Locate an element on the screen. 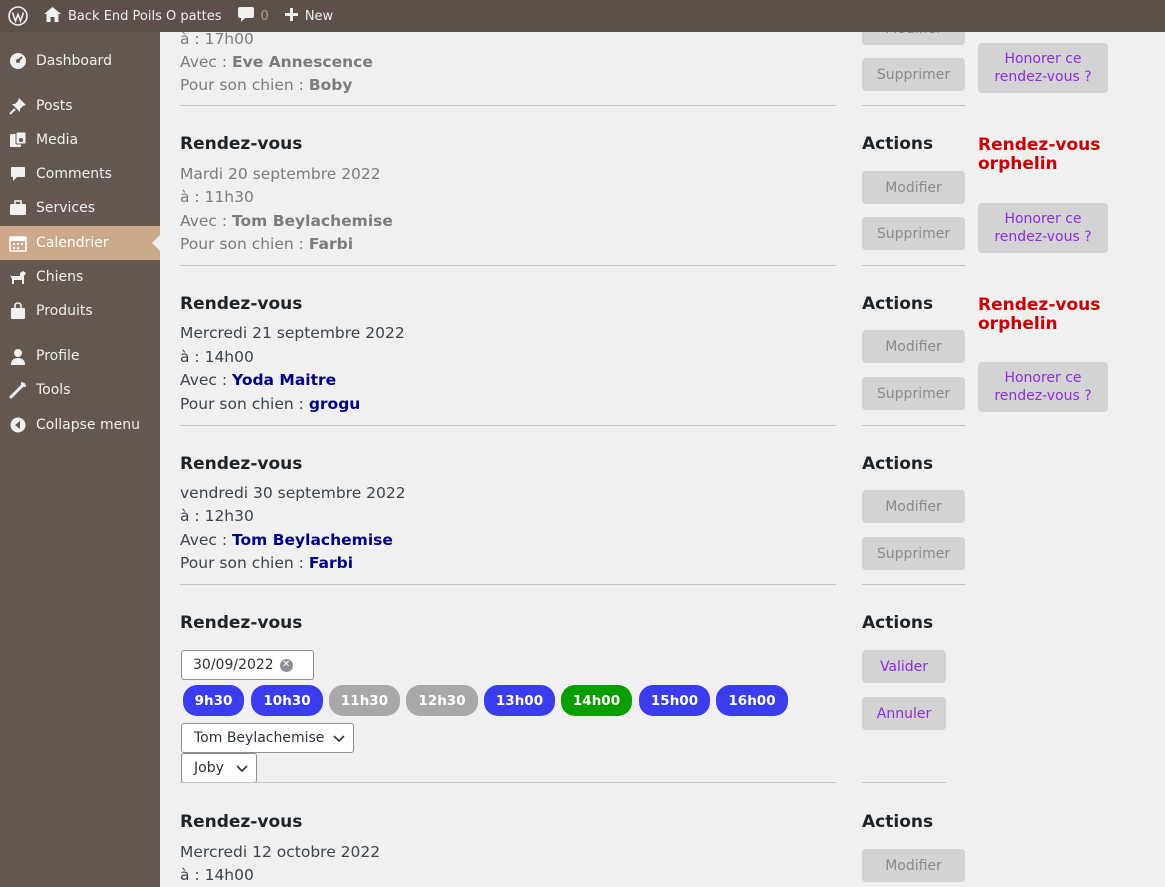 The height and width of the screenshot is (887, 1165). media-icon is located at coordinates (18, 140).